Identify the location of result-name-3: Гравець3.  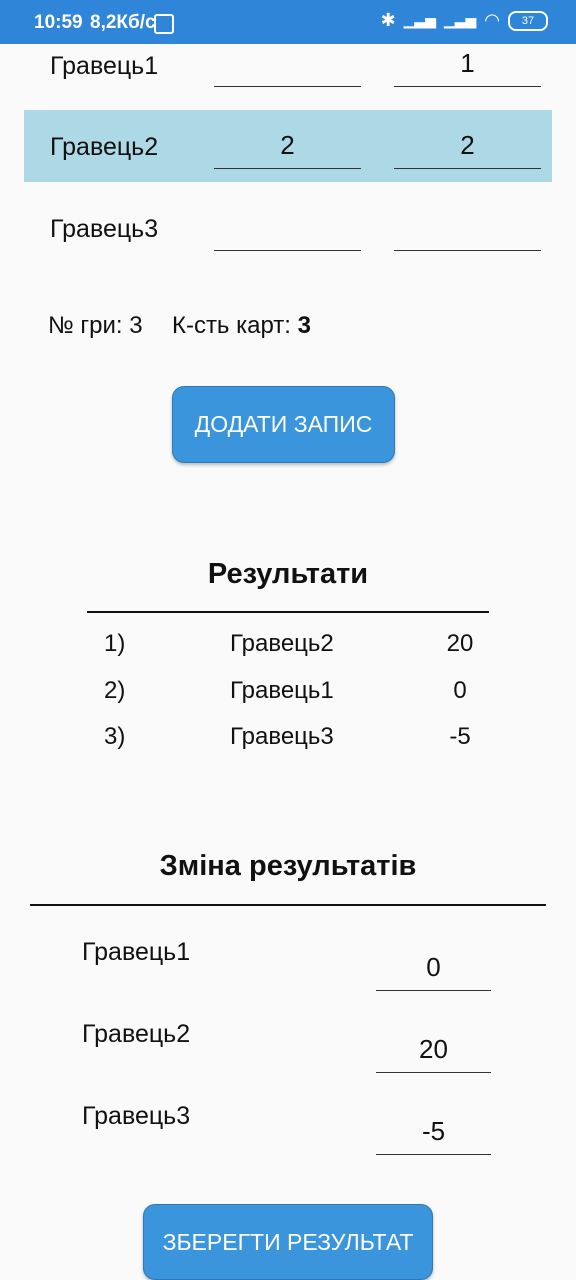
(282, 736).